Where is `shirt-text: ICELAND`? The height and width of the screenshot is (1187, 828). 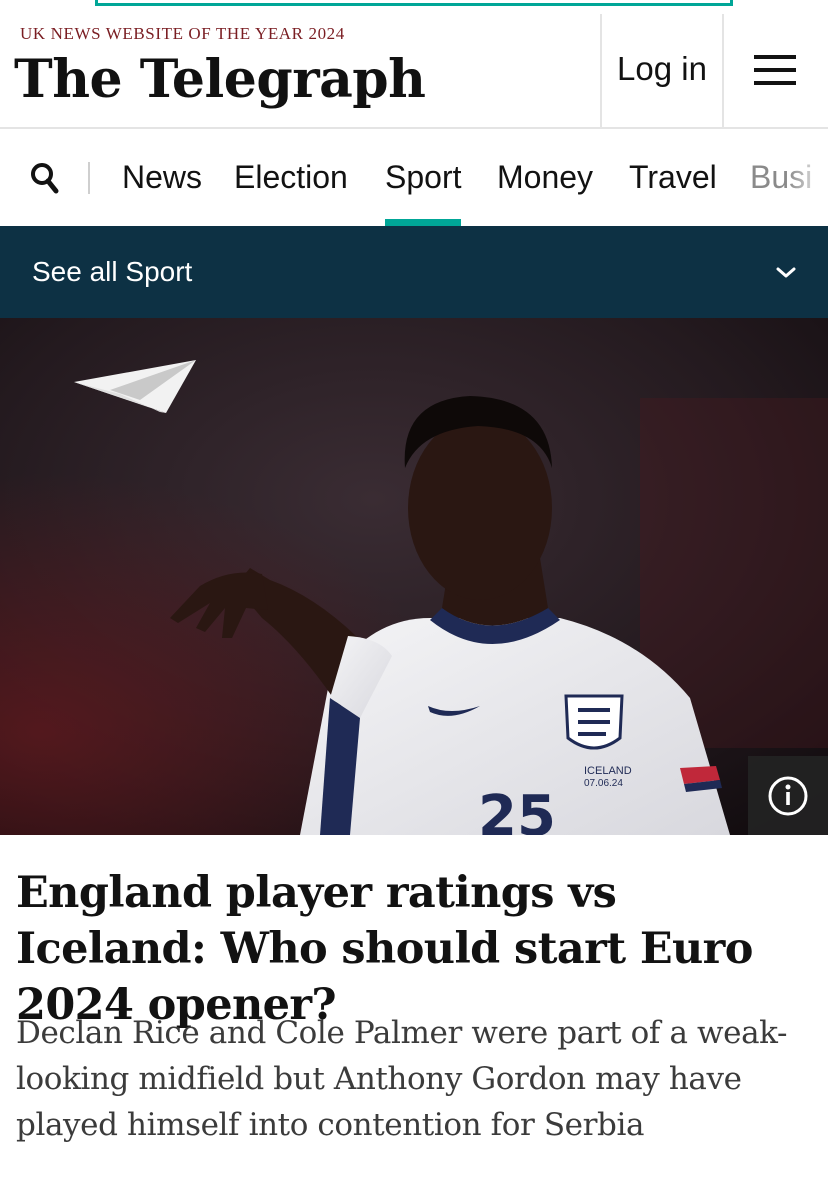
shirt-text: ICELAND is located at coordinates (608, 771).